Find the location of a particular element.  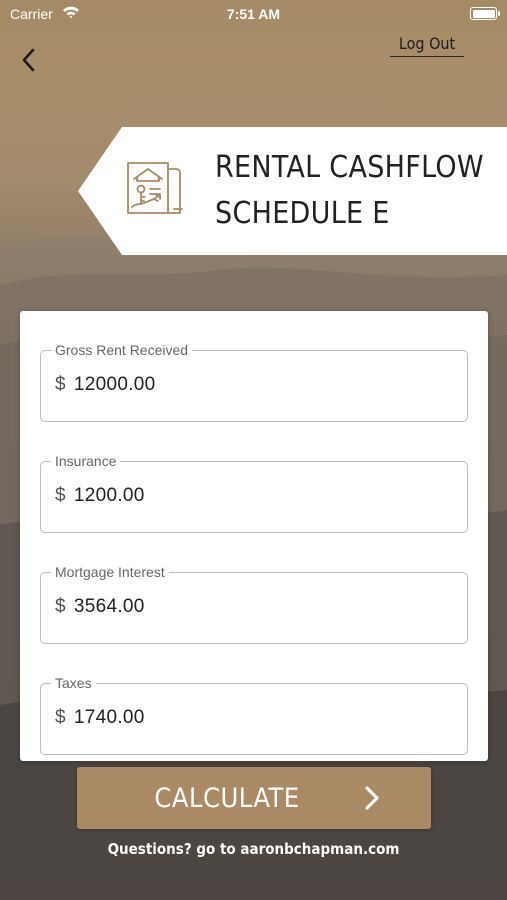

mortgage-interest-value: 3564.00 is located at coordinates (109, 606).